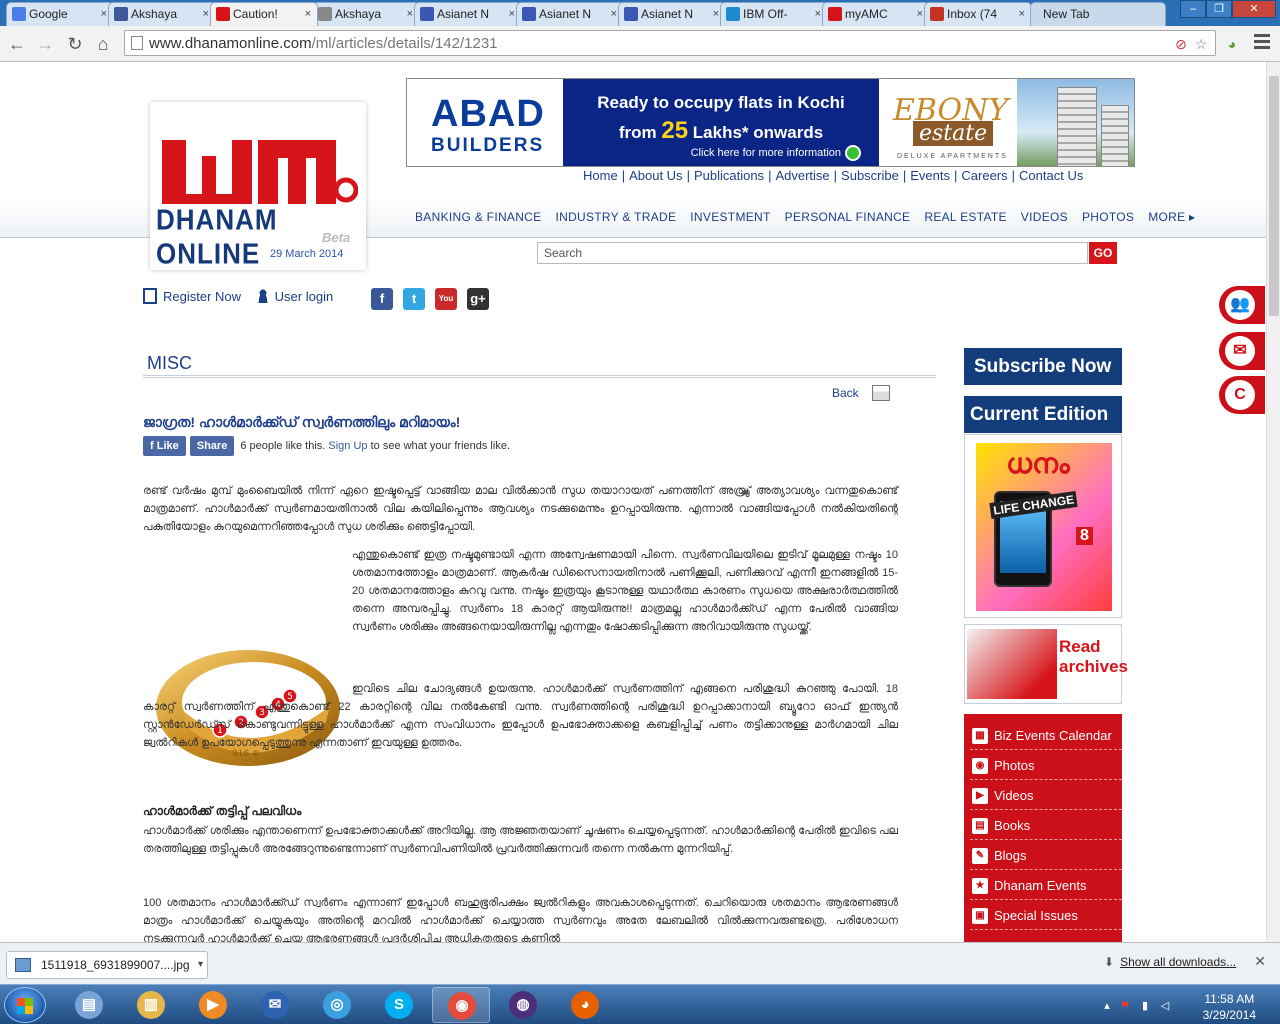 The image size is (1280, 1024). Describe the element at coordinates (151, 1005) in the screenshot. I see `taskbar-app-libraries: ▥` at that location.